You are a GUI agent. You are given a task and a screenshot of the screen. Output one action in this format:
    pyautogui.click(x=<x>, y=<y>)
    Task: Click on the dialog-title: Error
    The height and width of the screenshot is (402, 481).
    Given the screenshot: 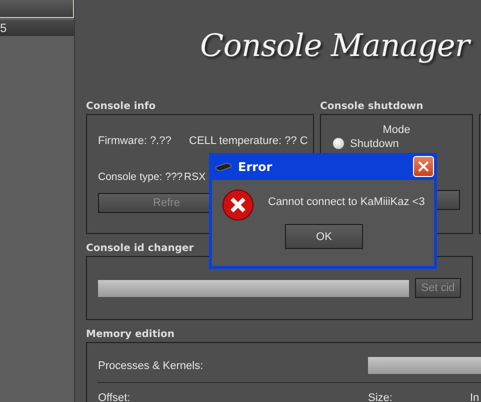 What is the action you would take?
    pyautogui.click(x=255, y=167)
    